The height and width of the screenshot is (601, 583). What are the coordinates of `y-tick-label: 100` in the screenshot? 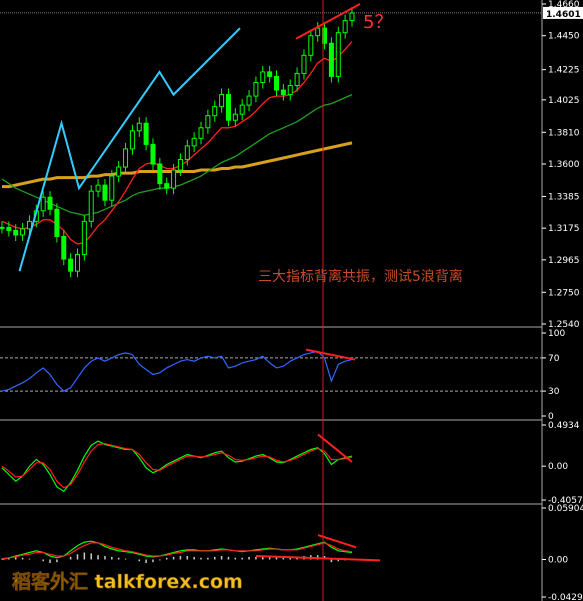 It's located at (556, 334).